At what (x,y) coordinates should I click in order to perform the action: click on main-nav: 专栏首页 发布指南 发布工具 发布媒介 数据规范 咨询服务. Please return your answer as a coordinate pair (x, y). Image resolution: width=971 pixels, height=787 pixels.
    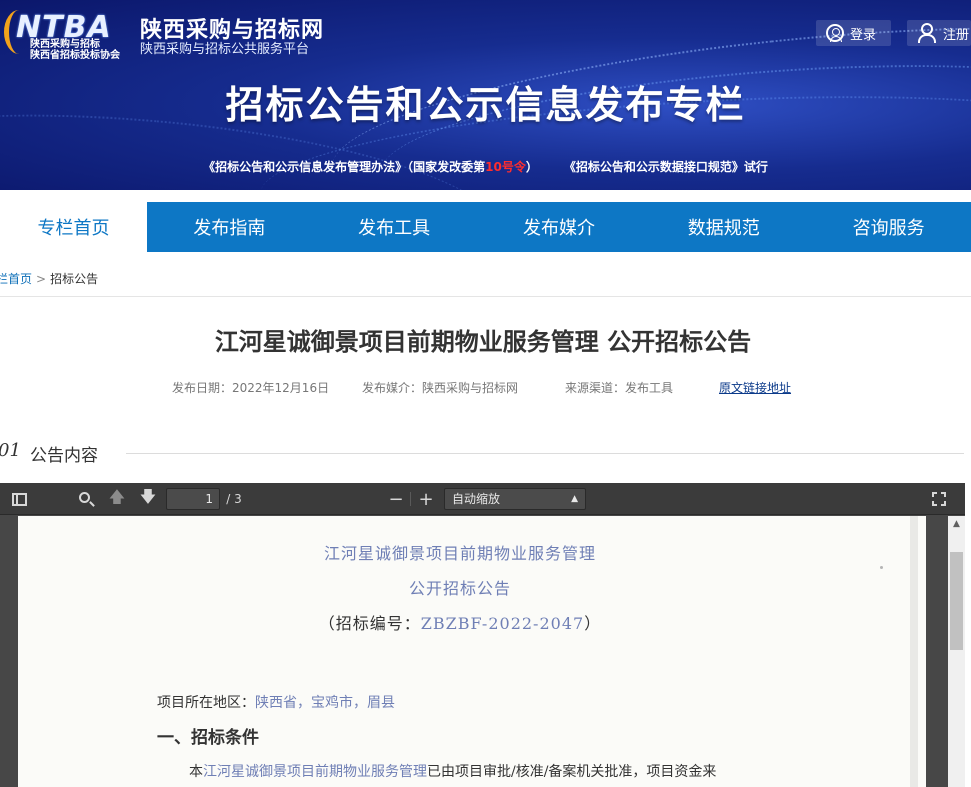
    Looking at the image, I should click on (485, 227).